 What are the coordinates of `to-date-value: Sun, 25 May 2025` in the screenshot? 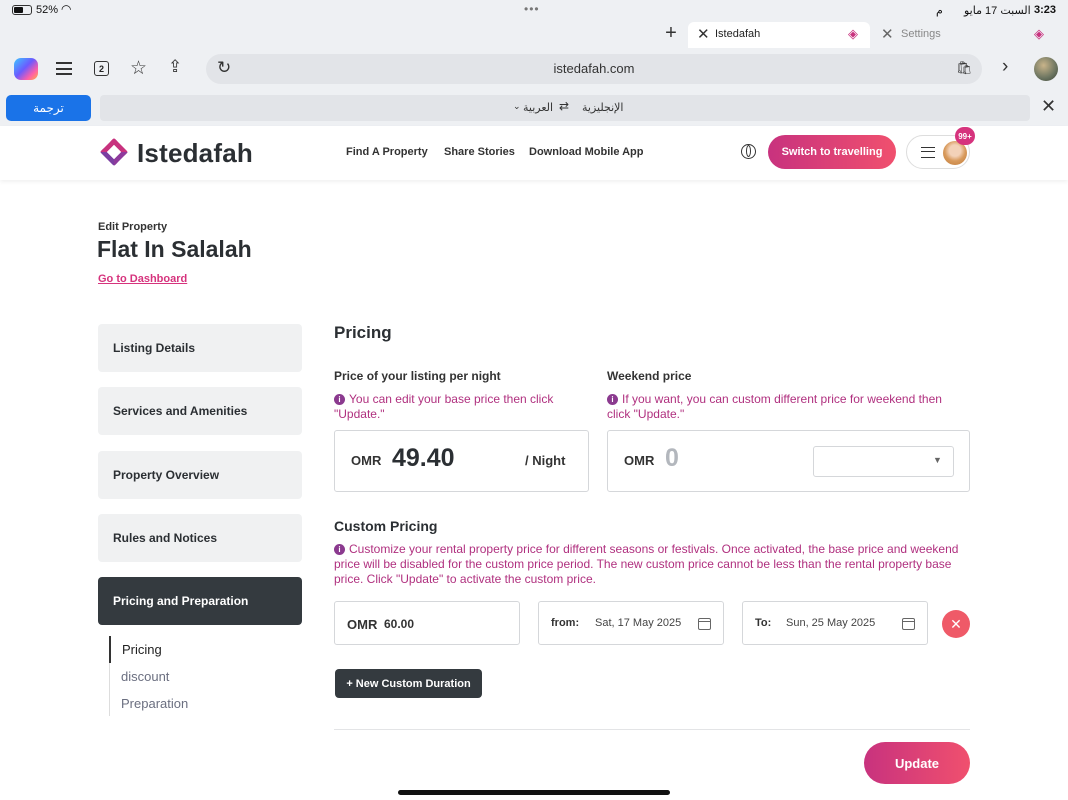 It's located at (830, 623).